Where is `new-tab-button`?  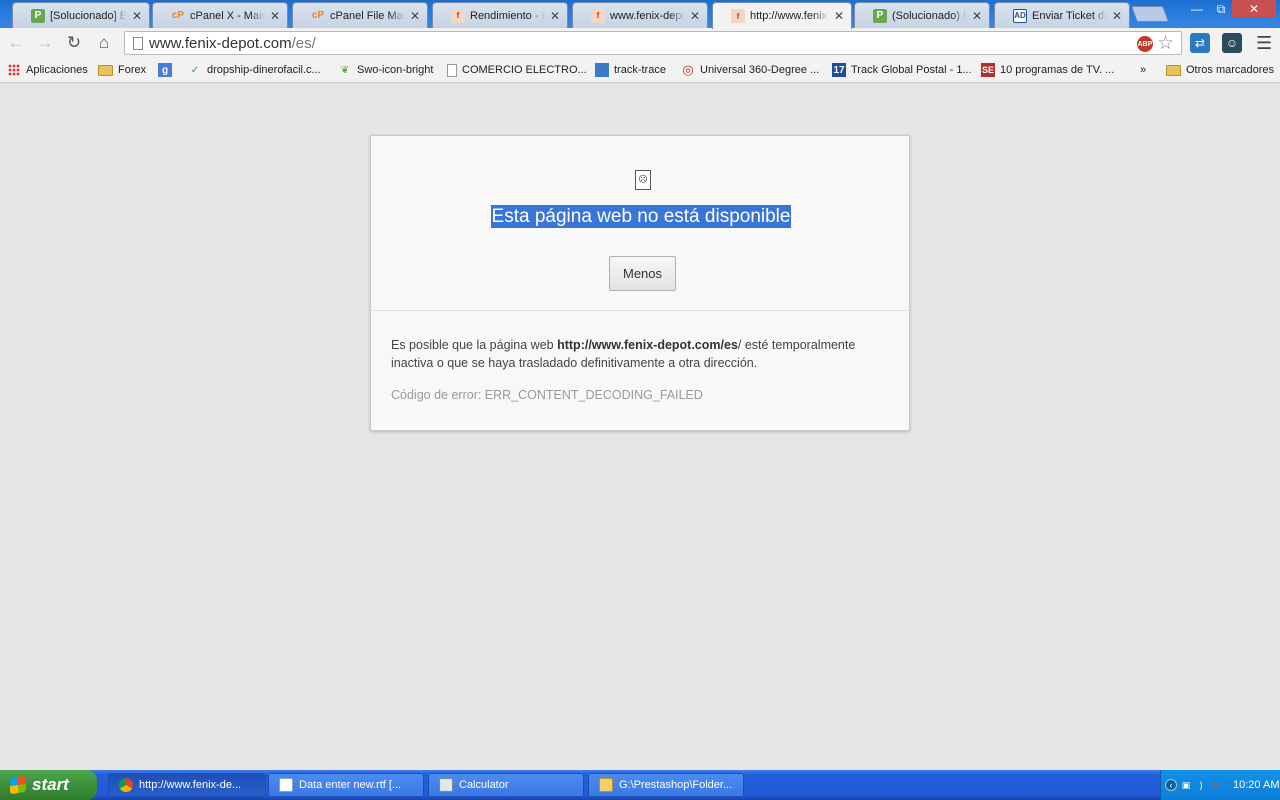
new-tab-button is located at coordinates (1150, 14).